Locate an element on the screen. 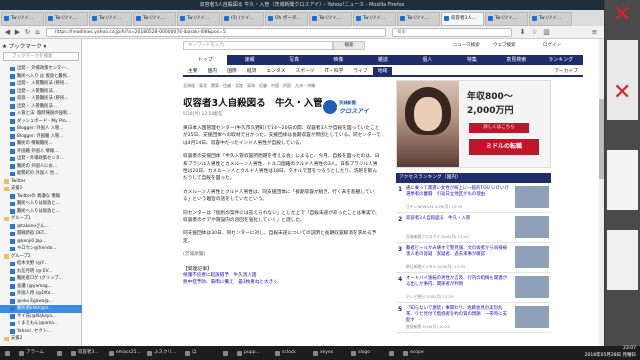 The image size is (640, 360). forward-icon: ▶ is located at coordinates (17, 32).